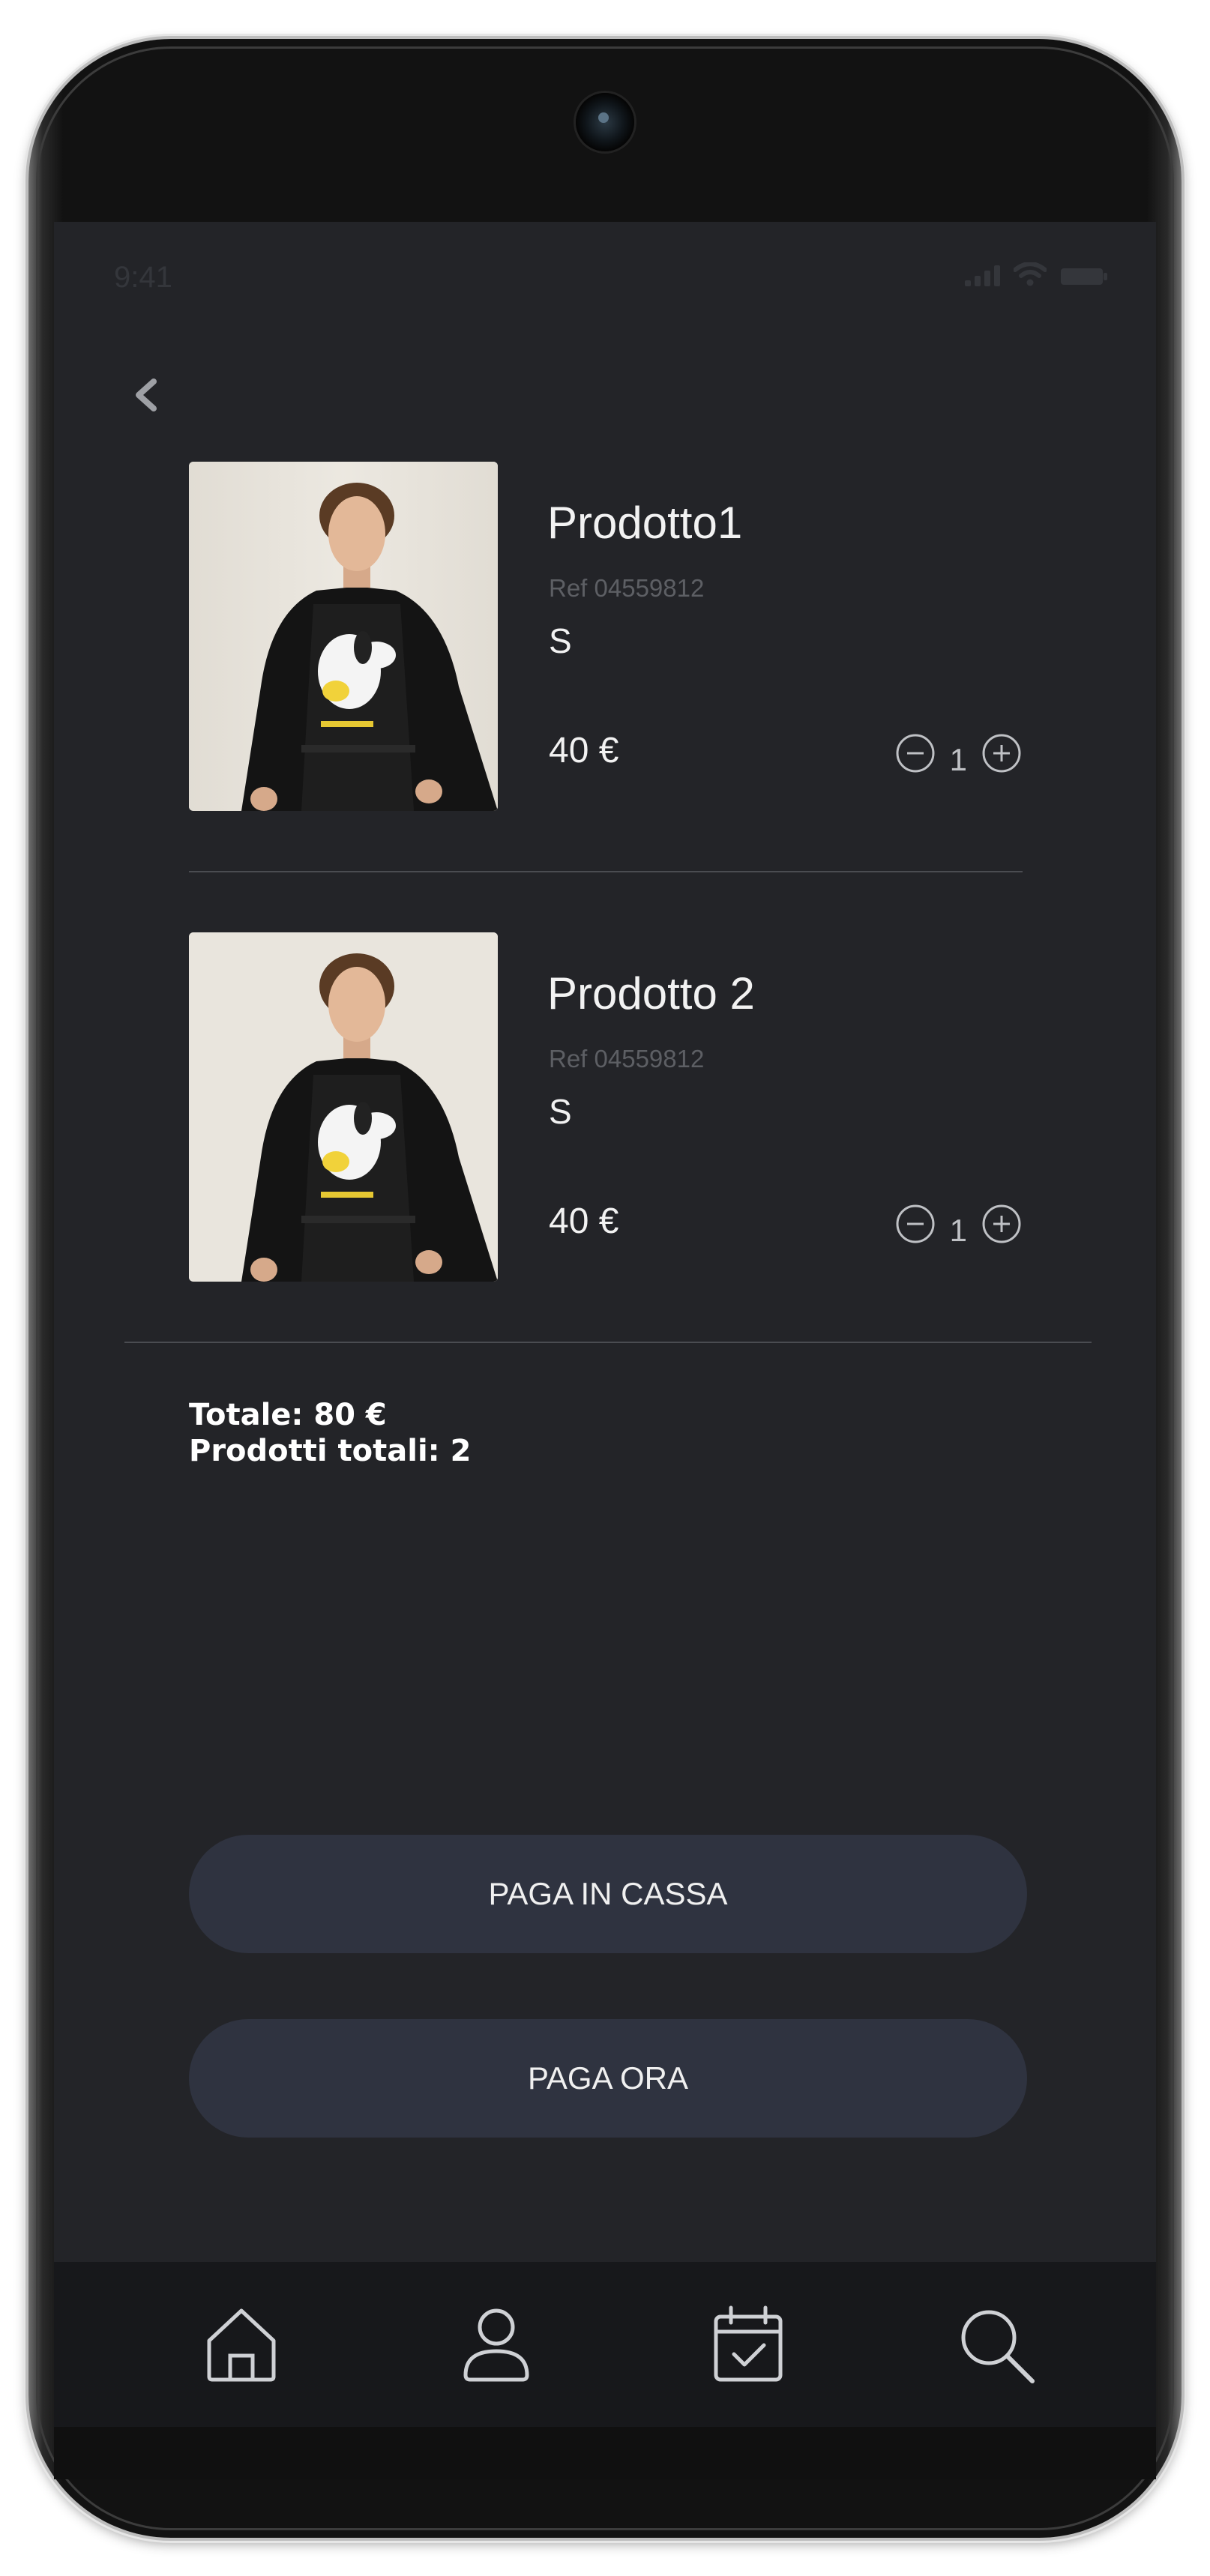 This screenshot has width=1210, height=2576. Describe the element at coordinates (605, 122) in the screenshot. I see `front-camera` at that location.